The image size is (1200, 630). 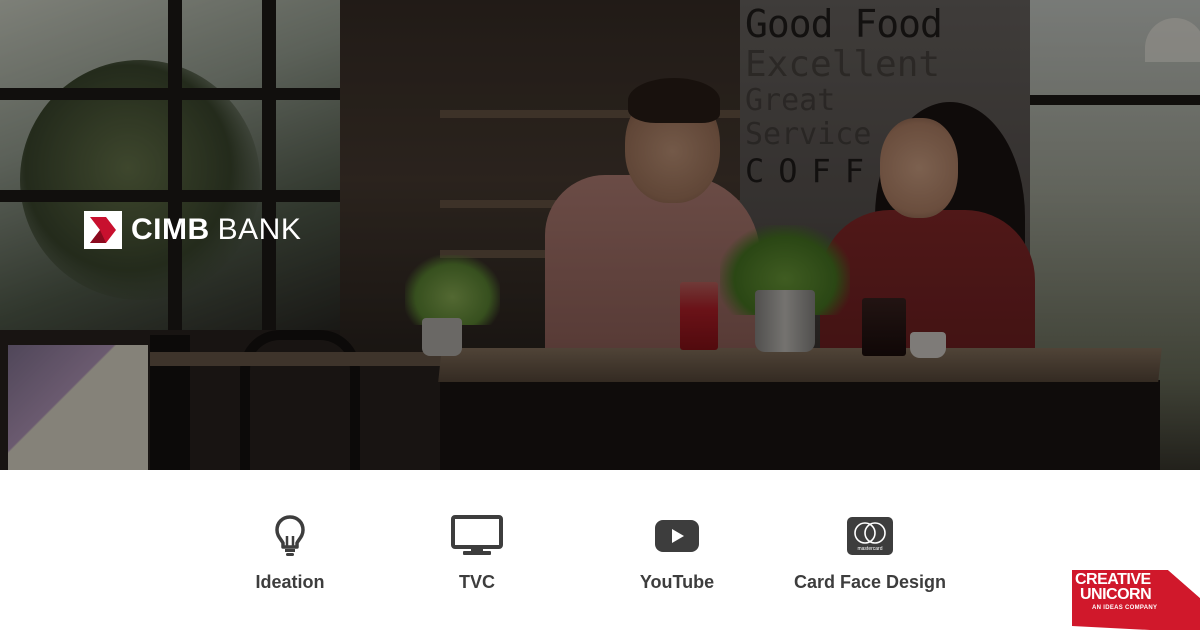 I want to click on creative-unicorn-logo: CREATIVE UNICORN AN IDEAS COMPANY, so click(x=1136, y=599).